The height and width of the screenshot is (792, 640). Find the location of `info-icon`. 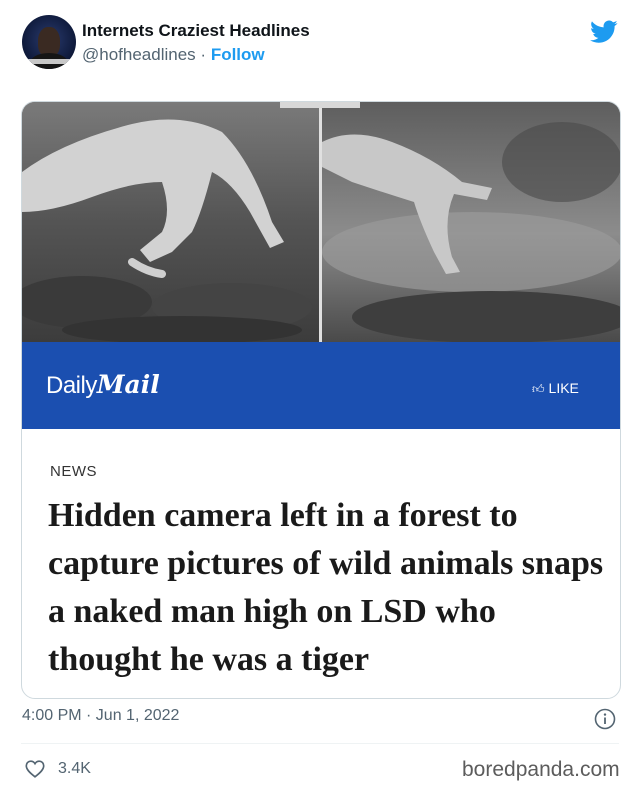

info-icon is located at coordinates (605, 719).